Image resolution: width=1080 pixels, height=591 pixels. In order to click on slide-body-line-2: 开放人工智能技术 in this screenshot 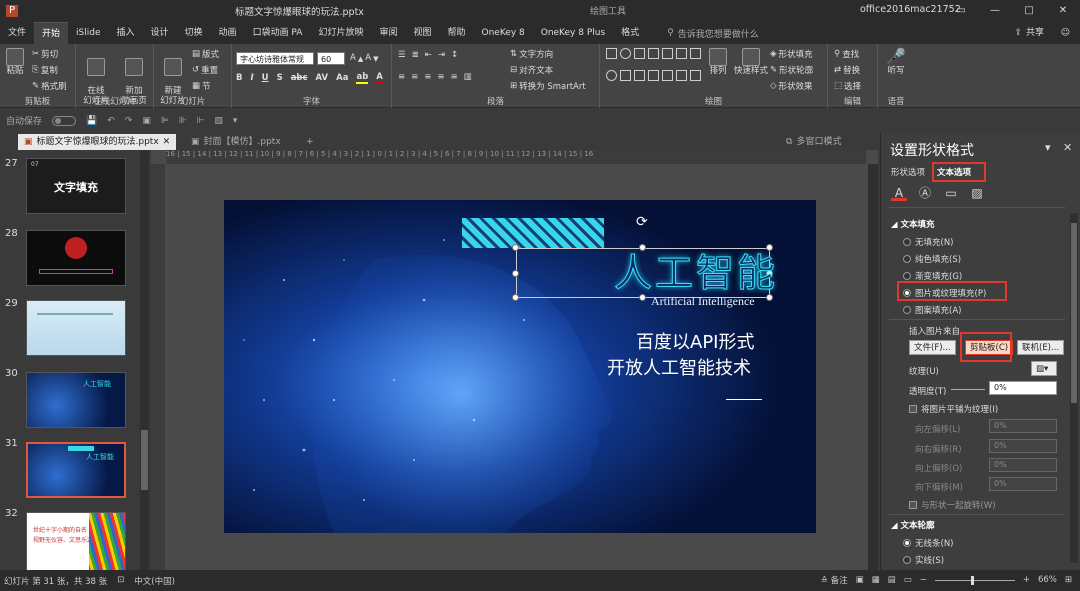, I will do `click(679, 367)`.